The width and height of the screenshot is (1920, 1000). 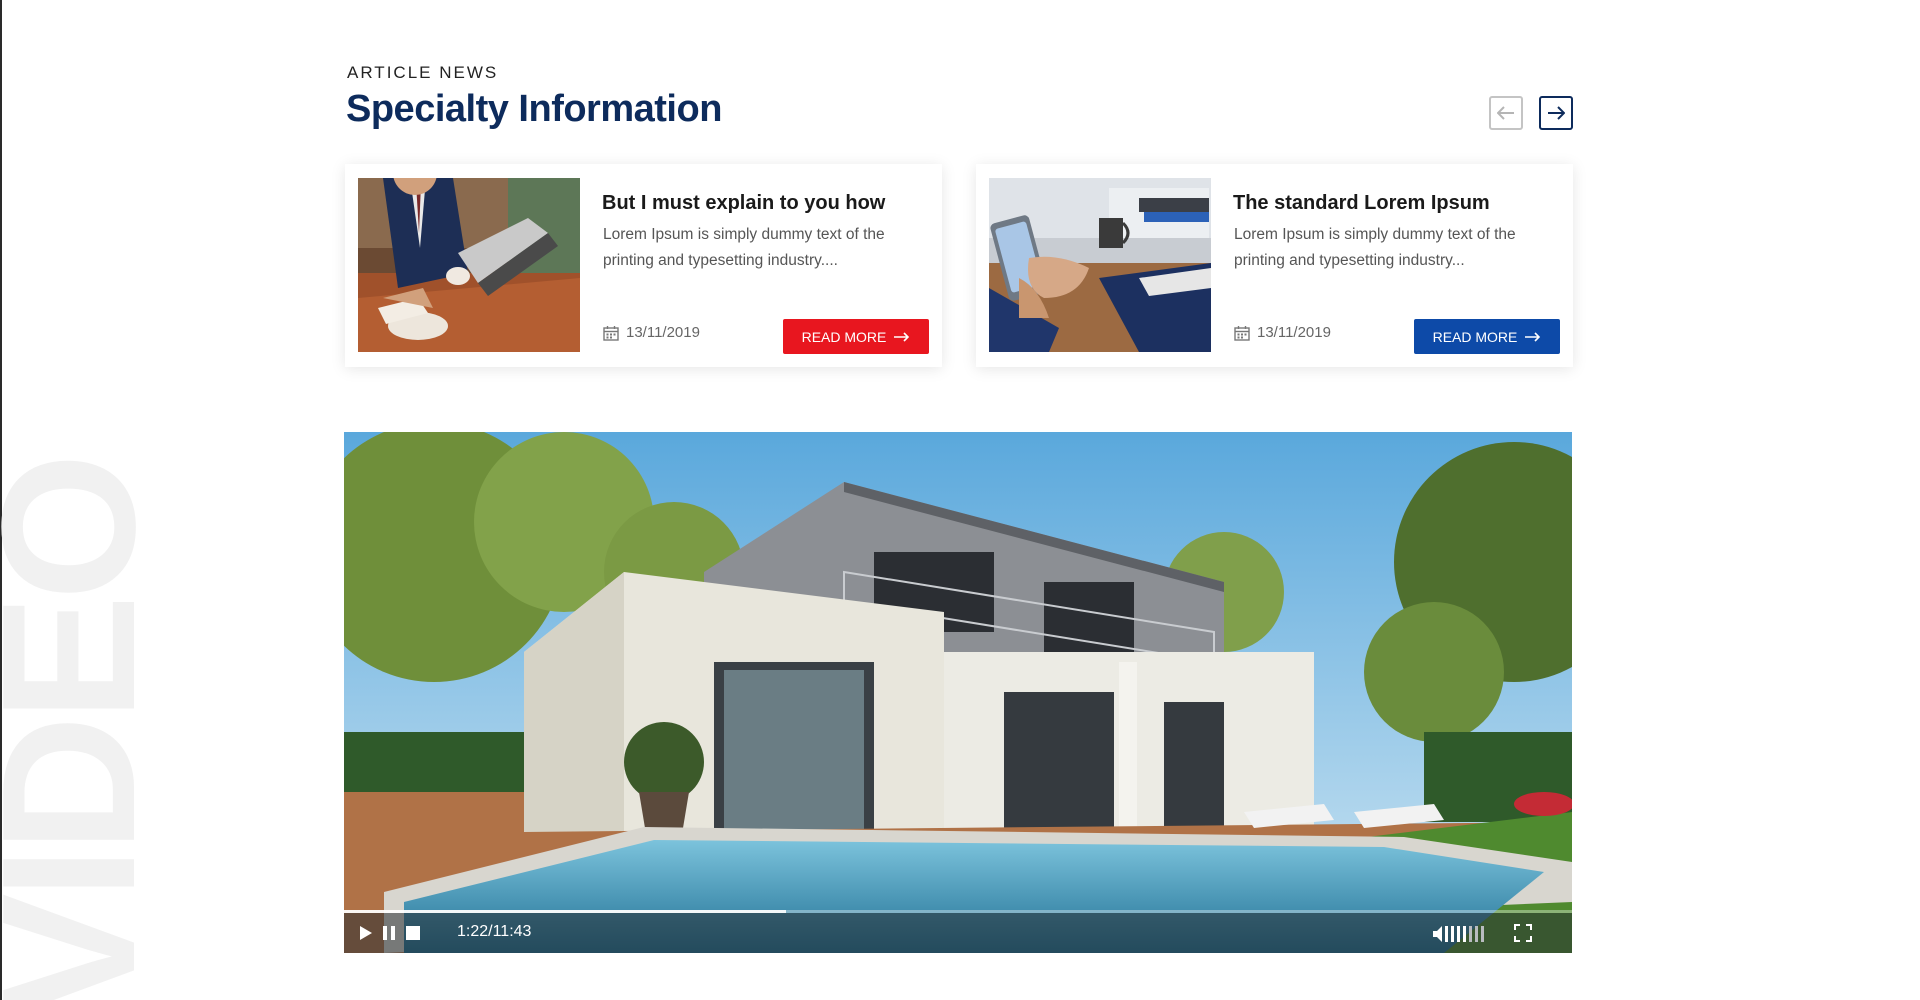 I want to click on arrow-left-icon, so click(x=1505, y=113).